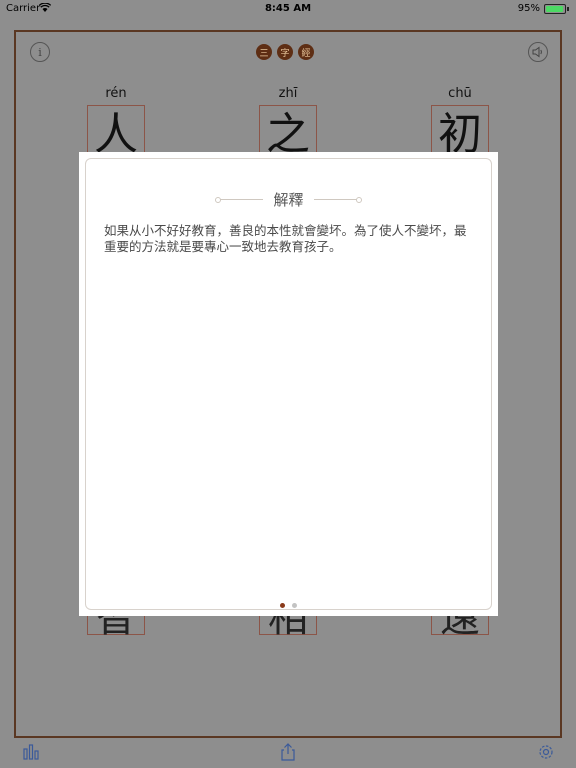 Image resolution: width=576 pixels, height=768 pixels. I want to click on page-dot, so click(294, 605).